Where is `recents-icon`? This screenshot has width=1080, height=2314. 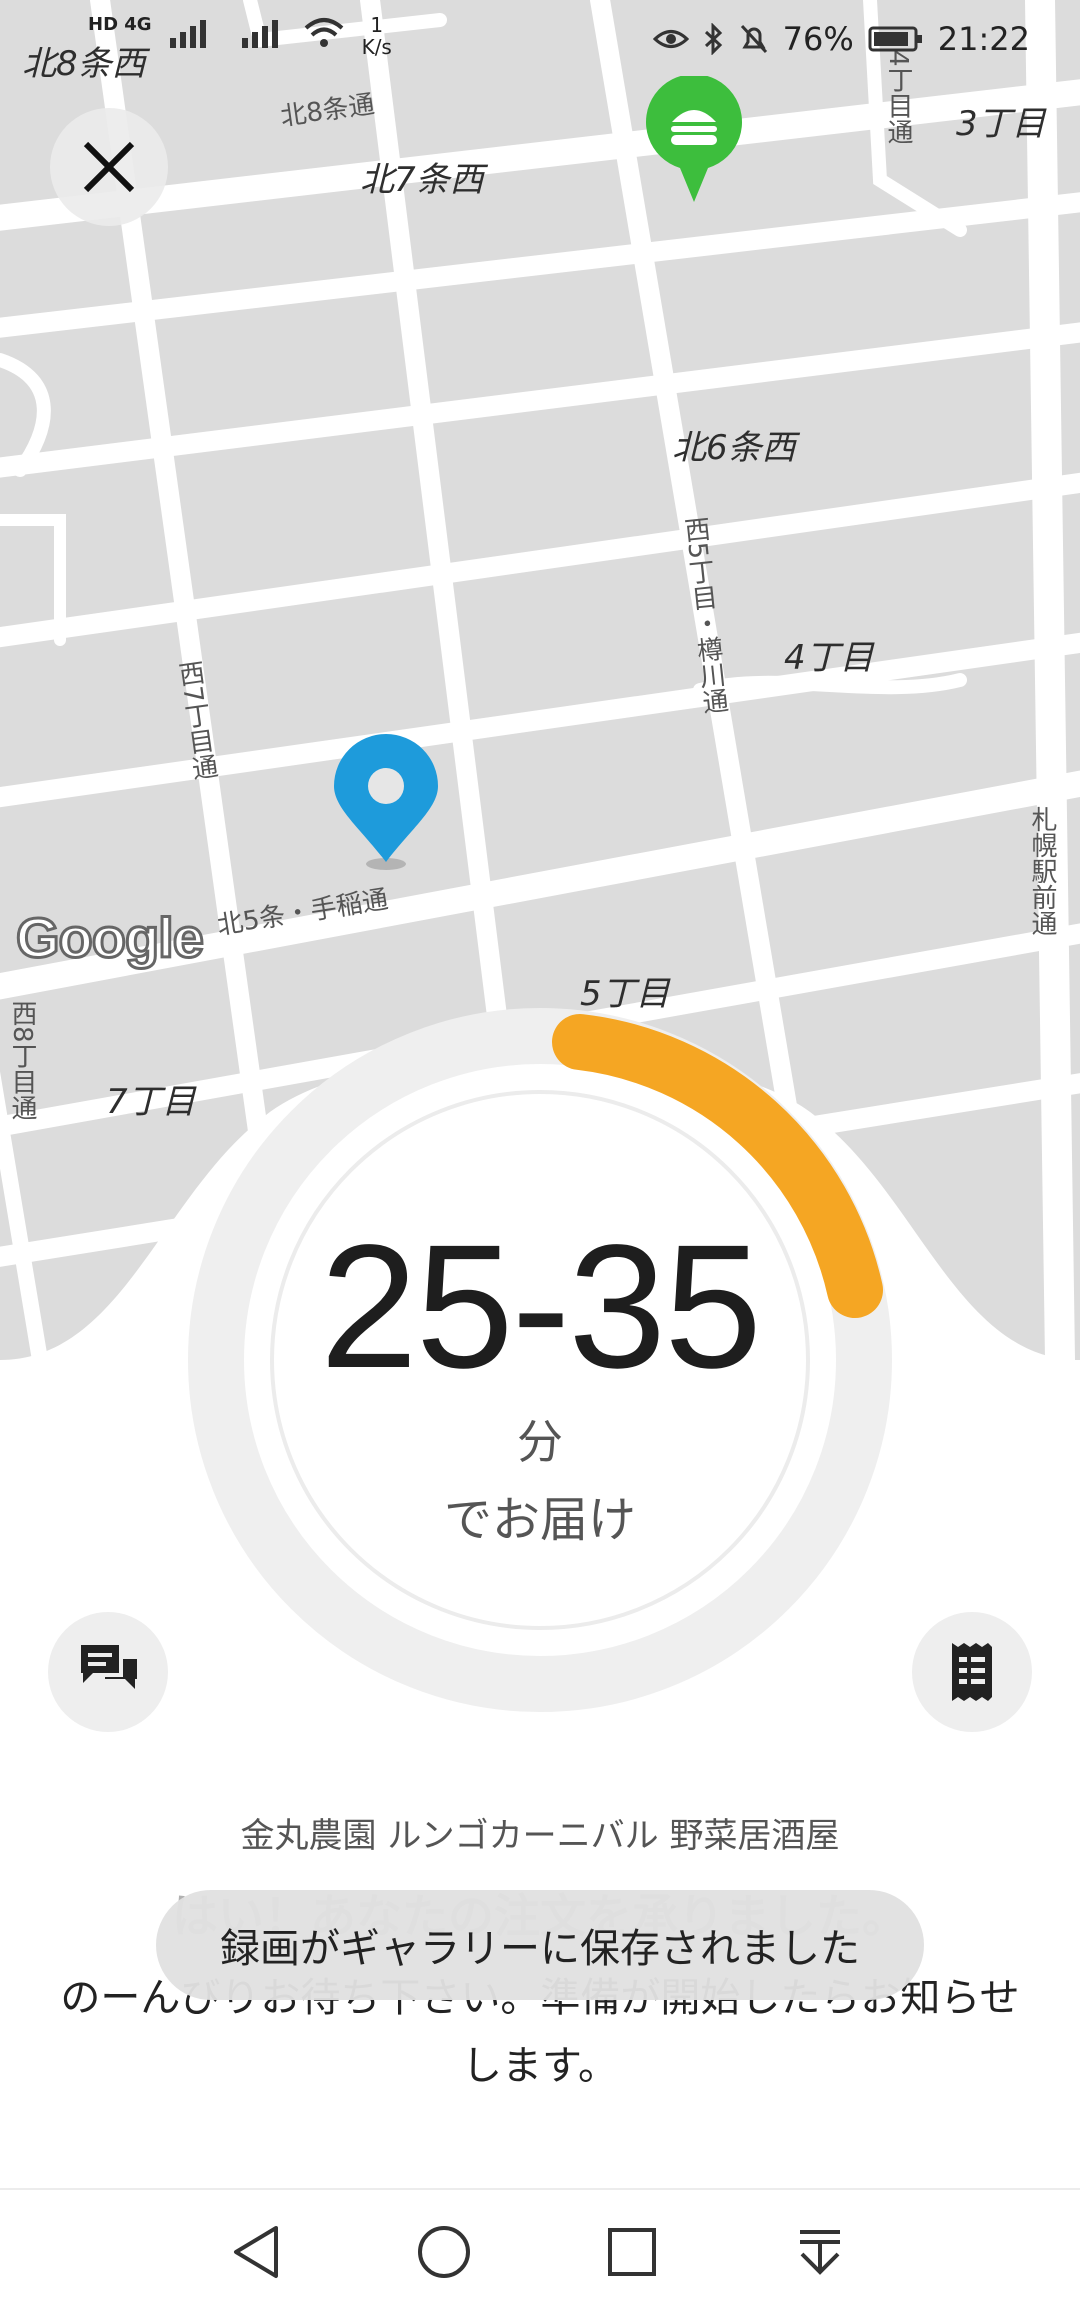 recents-icon is located at coordinates (632, 2252).